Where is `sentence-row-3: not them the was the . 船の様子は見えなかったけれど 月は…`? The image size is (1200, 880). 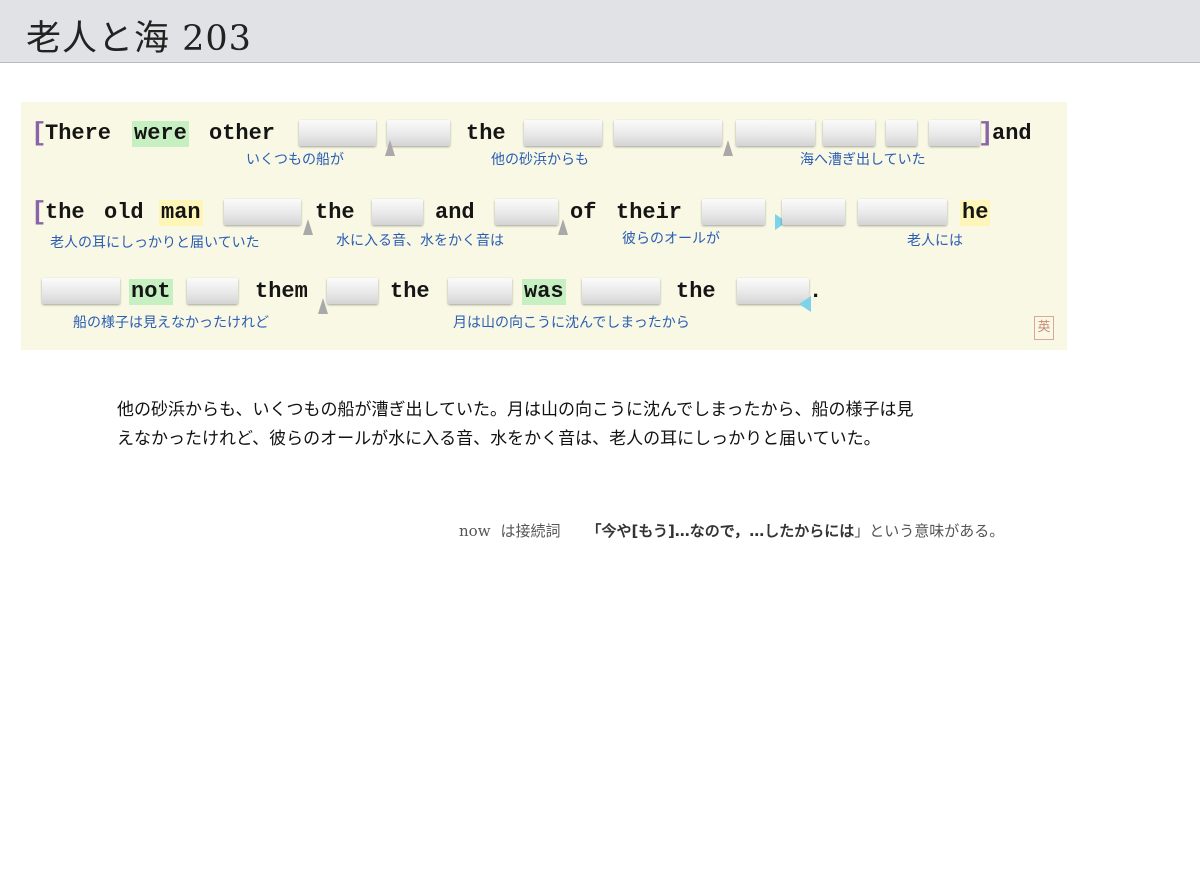 sentence-row-3: not them the was the . 船の様子は見えなかったけれど 月は… is located at coordinates (544, 297).